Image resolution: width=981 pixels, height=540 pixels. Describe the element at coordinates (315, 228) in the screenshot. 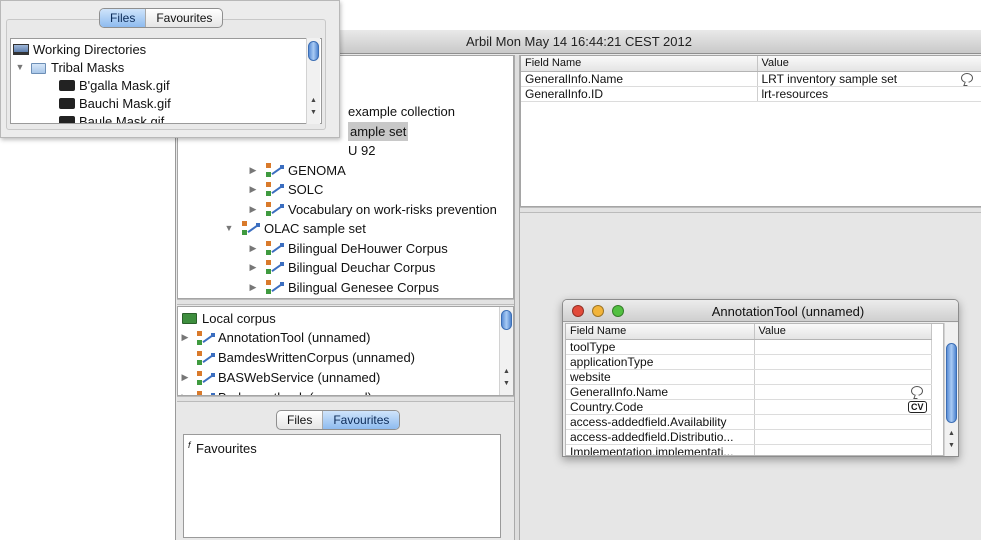

I see `tree-item-label: OLAC sample set` at that location.